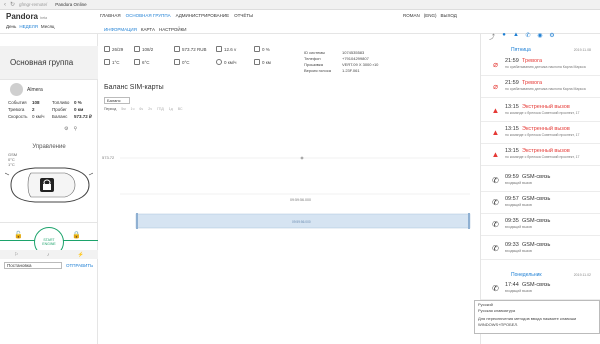 The image size is (600, 344). What do you see at coordinates (173, 29) in the screenshot?
I see `tab-settings: НАСТРОЙКИ` at bounding box center [173, 29].